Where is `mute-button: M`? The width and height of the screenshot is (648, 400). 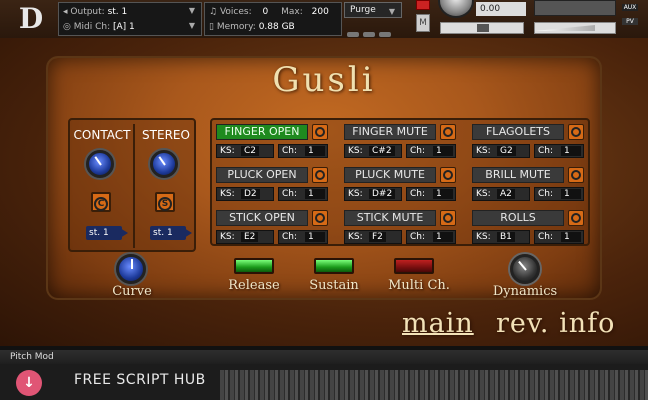
mute-button: M is located at coordinates (423, 23).